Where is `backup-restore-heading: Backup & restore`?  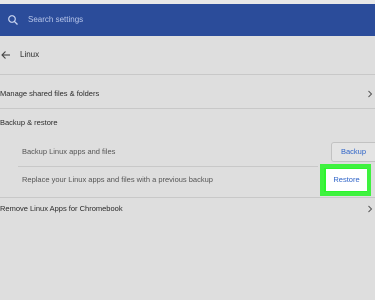 backup-restore-heading: Backup & restore is located at coordinates (29, 122).